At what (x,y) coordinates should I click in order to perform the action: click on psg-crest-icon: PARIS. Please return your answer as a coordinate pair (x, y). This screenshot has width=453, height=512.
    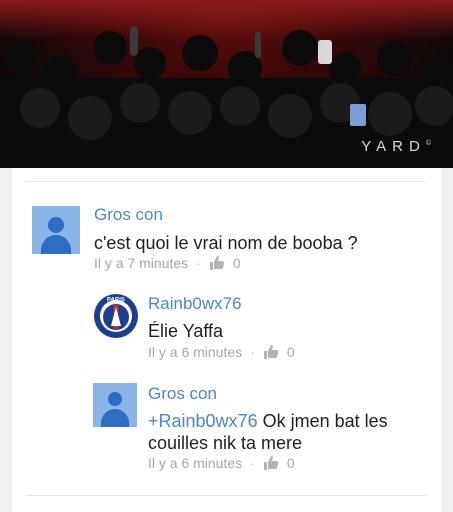
    Looking at the image, I should click on (116, 316).